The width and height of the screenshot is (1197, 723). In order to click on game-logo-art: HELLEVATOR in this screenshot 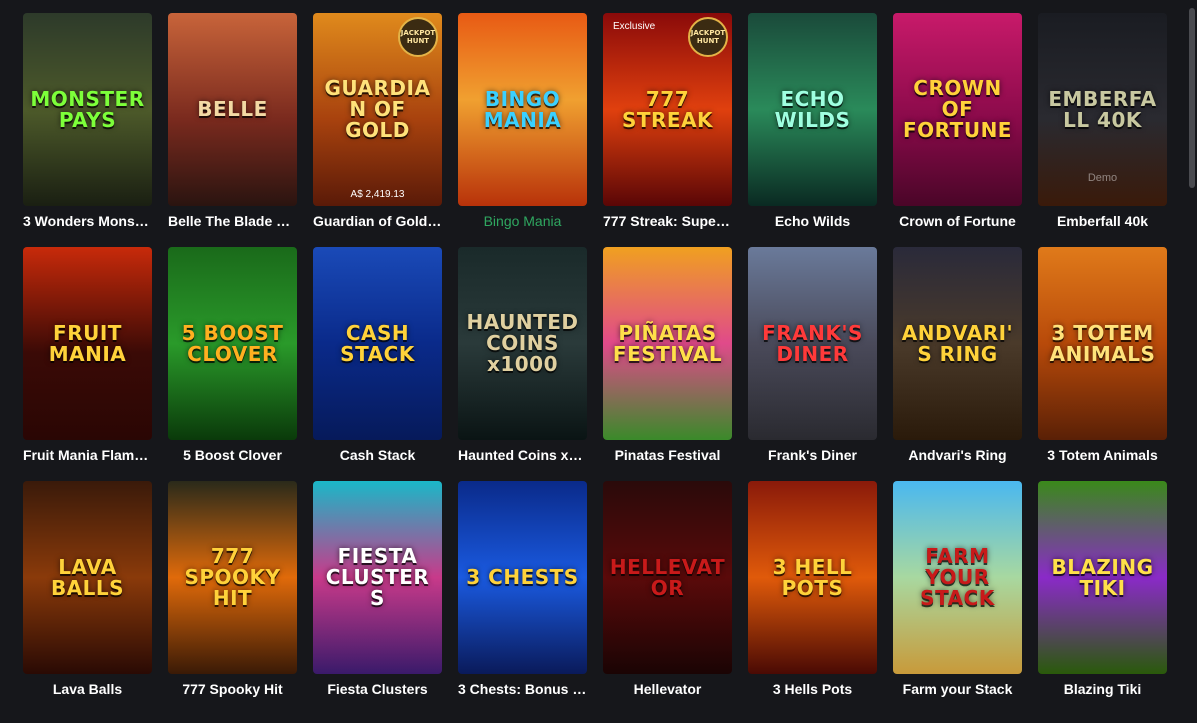, I will do `click(667, 577)`.